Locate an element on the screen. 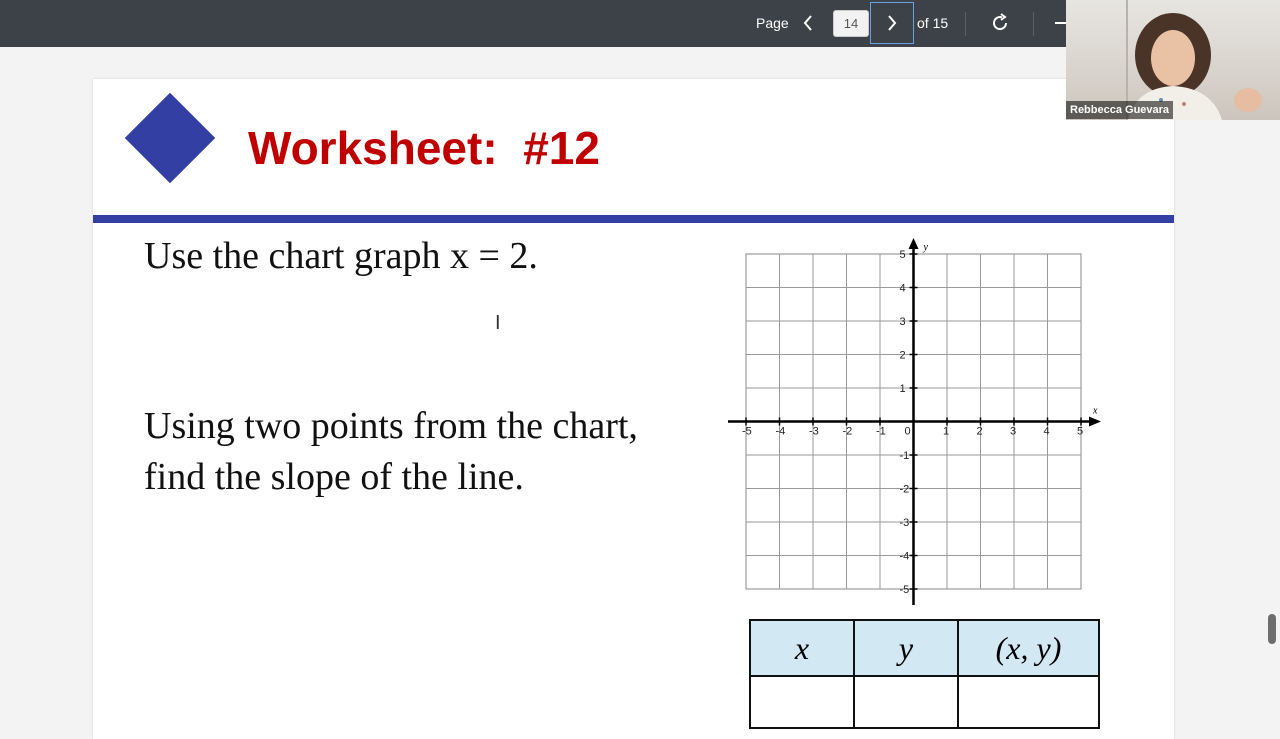  x-tick-label: 1 is located at coordinates (946, 432).